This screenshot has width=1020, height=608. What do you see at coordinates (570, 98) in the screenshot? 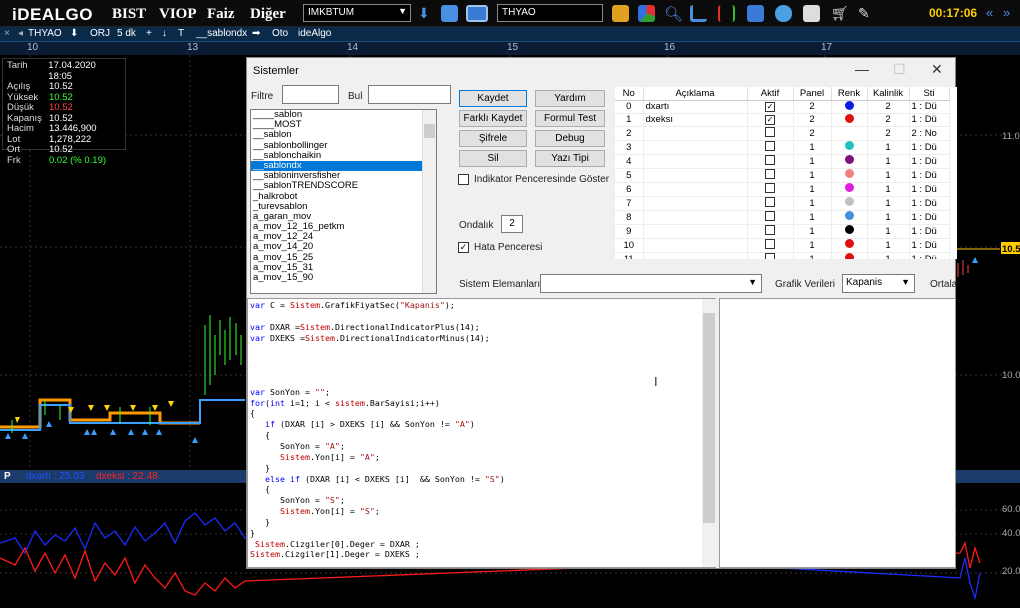
I see `help-button: Yardım` at bounding box center [570, 98].